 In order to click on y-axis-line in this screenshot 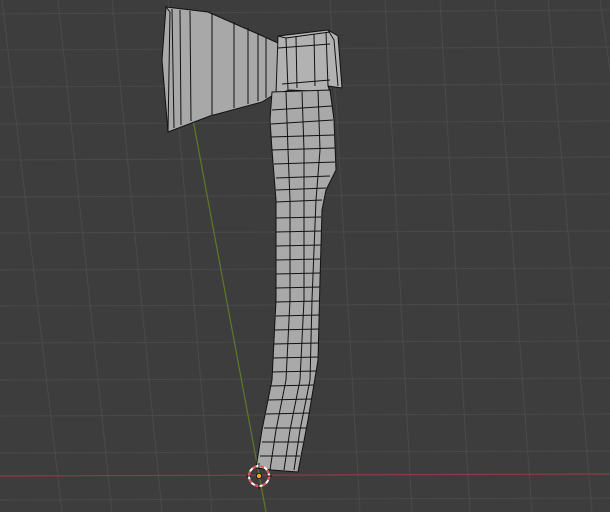, I will do `click(226, 296)`.